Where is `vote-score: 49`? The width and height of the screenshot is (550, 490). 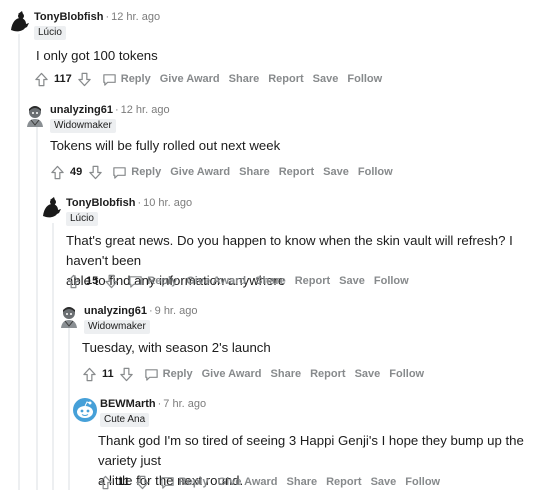
vote-score: 49 is located at coordinates (76, 172).